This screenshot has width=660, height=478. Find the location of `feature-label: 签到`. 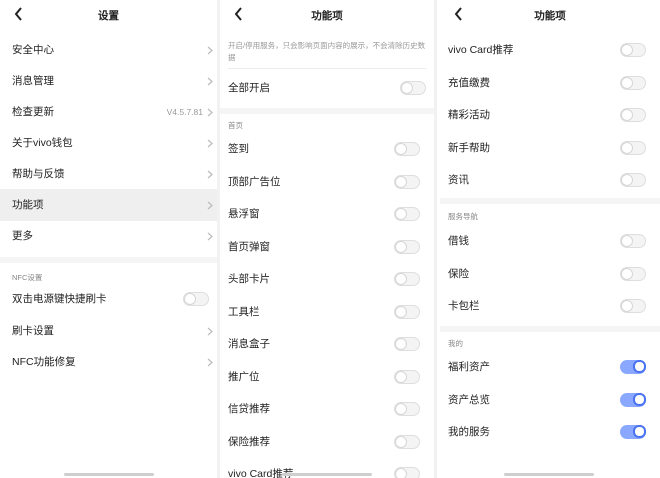

feature-label: 签到 is located at coordinates (238, 149).